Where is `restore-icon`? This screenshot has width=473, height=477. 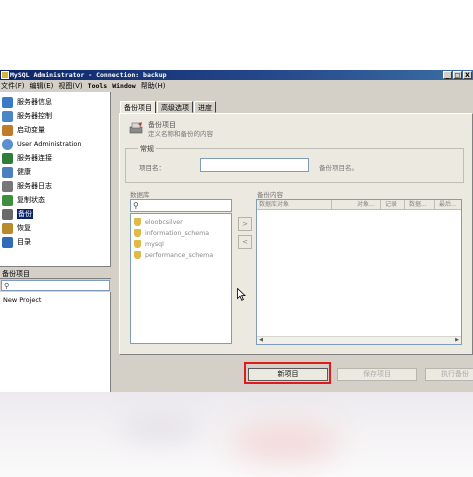
restore-icon is located at coordinates (7, 228).